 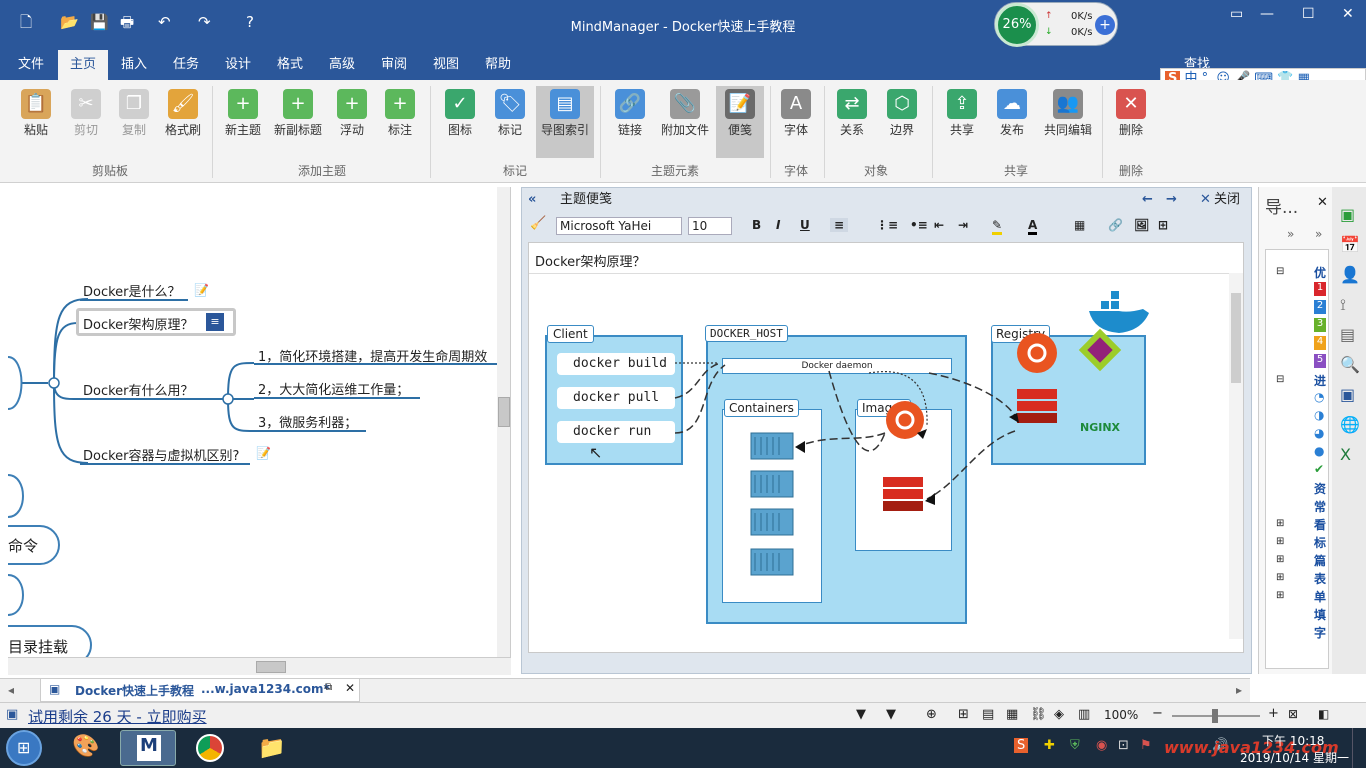 What do you see at coordinates (1021, 745) in the screenshot?
I see `tray-sogou-icon: S` at bounding box center [1021, 745].